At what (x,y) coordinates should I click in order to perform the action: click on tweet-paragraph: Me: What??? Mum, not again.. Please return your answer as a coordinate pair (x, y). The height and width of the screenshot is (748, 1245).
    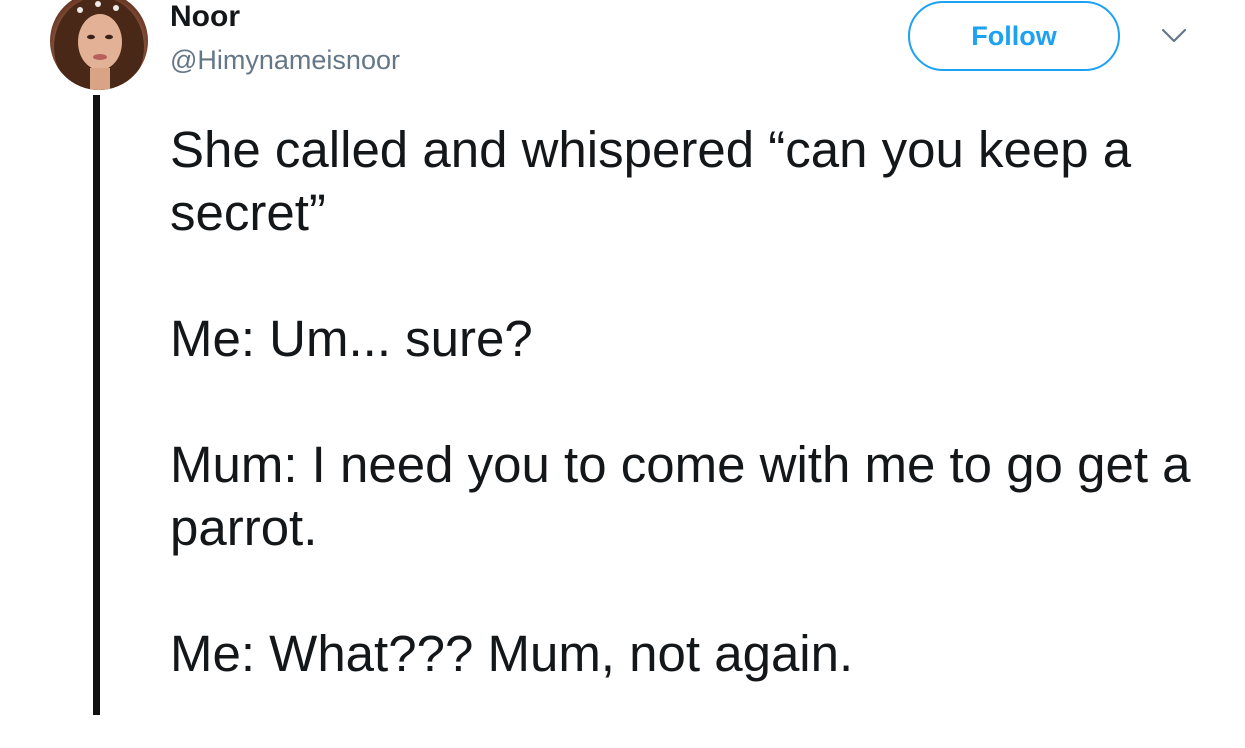
    Looking at the image, I should click on (512, 653).